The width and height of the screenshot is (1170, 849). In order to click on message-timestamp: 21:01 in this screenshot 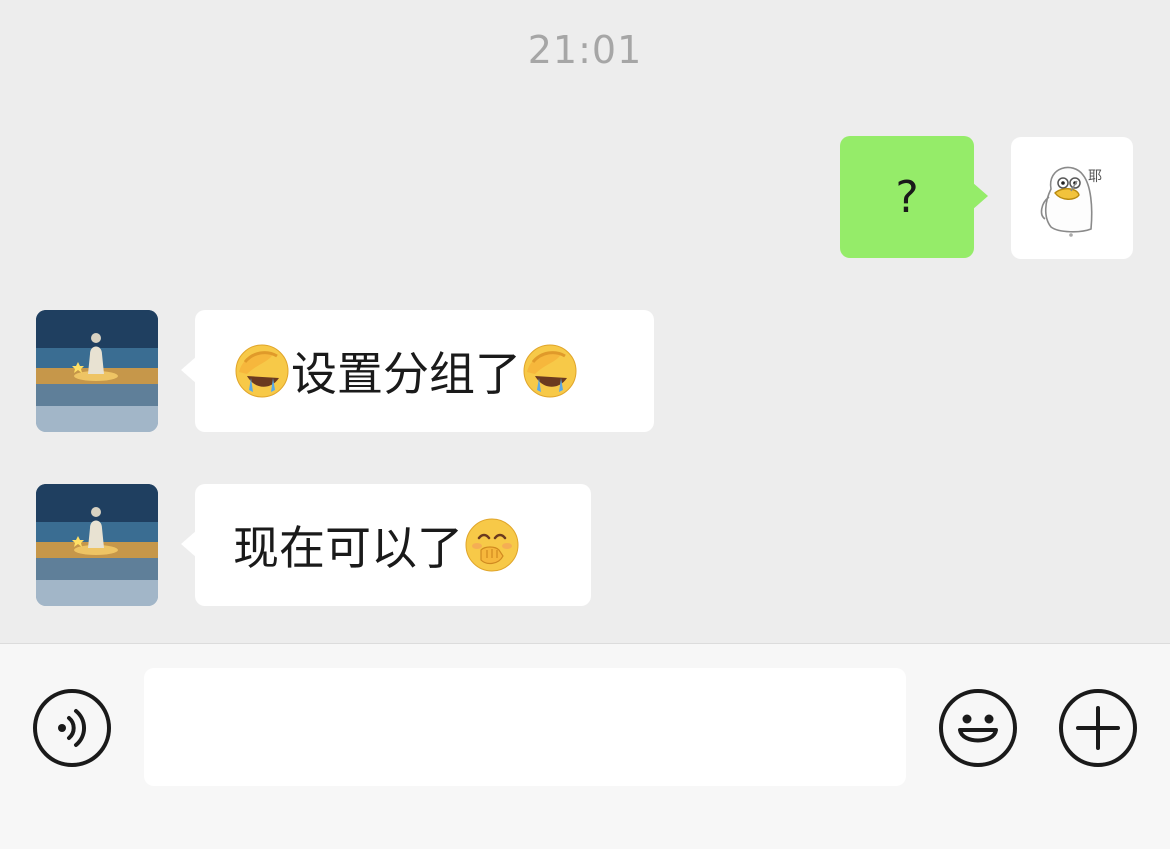, I will do `click(585, 50)`.